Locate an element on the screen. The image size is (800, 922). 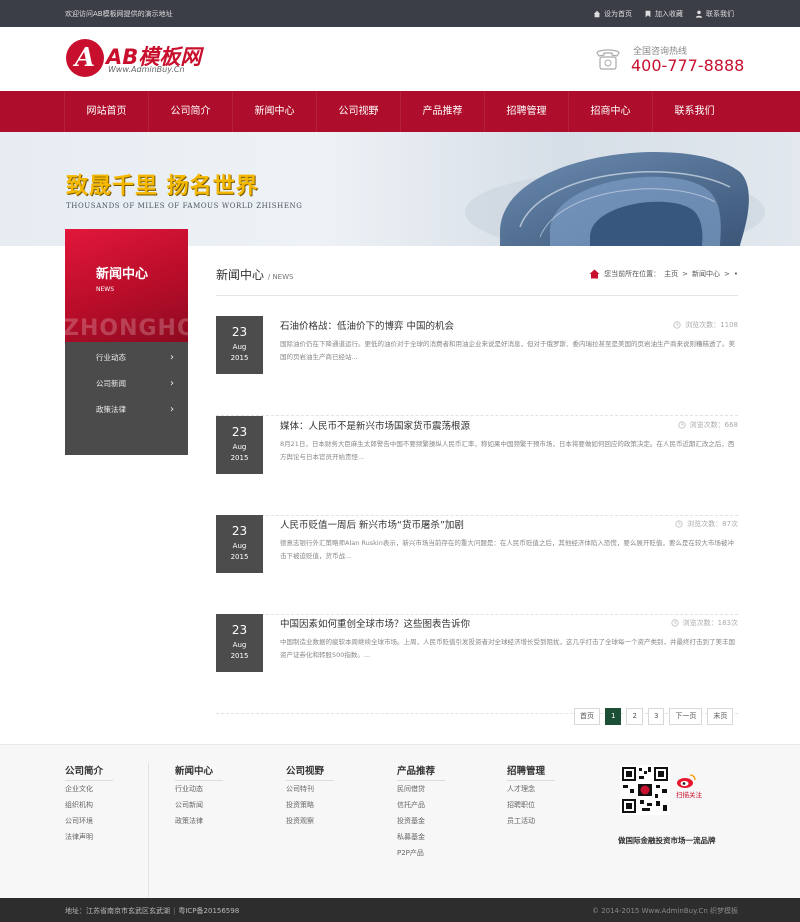
footer-link: 组织机构 is located at coordinates (112, 805).